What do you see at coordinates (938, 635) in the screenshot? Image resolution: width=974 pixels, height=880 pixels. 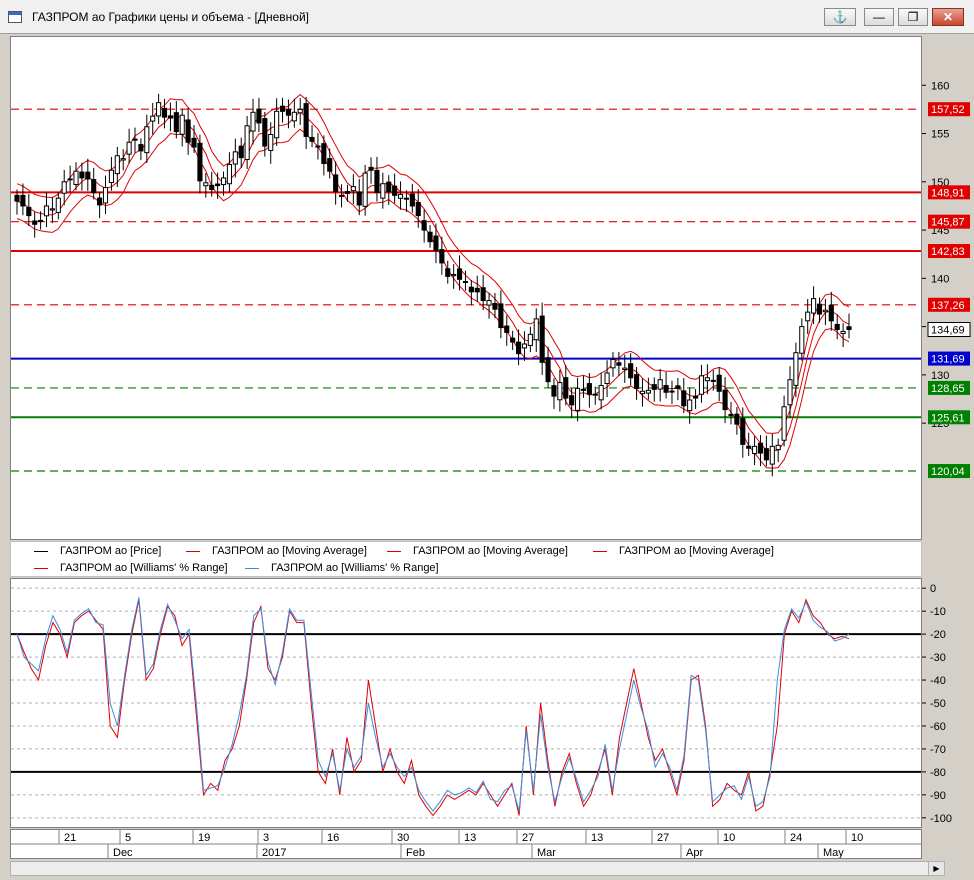 I see `indicator-axis-label: -20` at bounding box center [938, 635].